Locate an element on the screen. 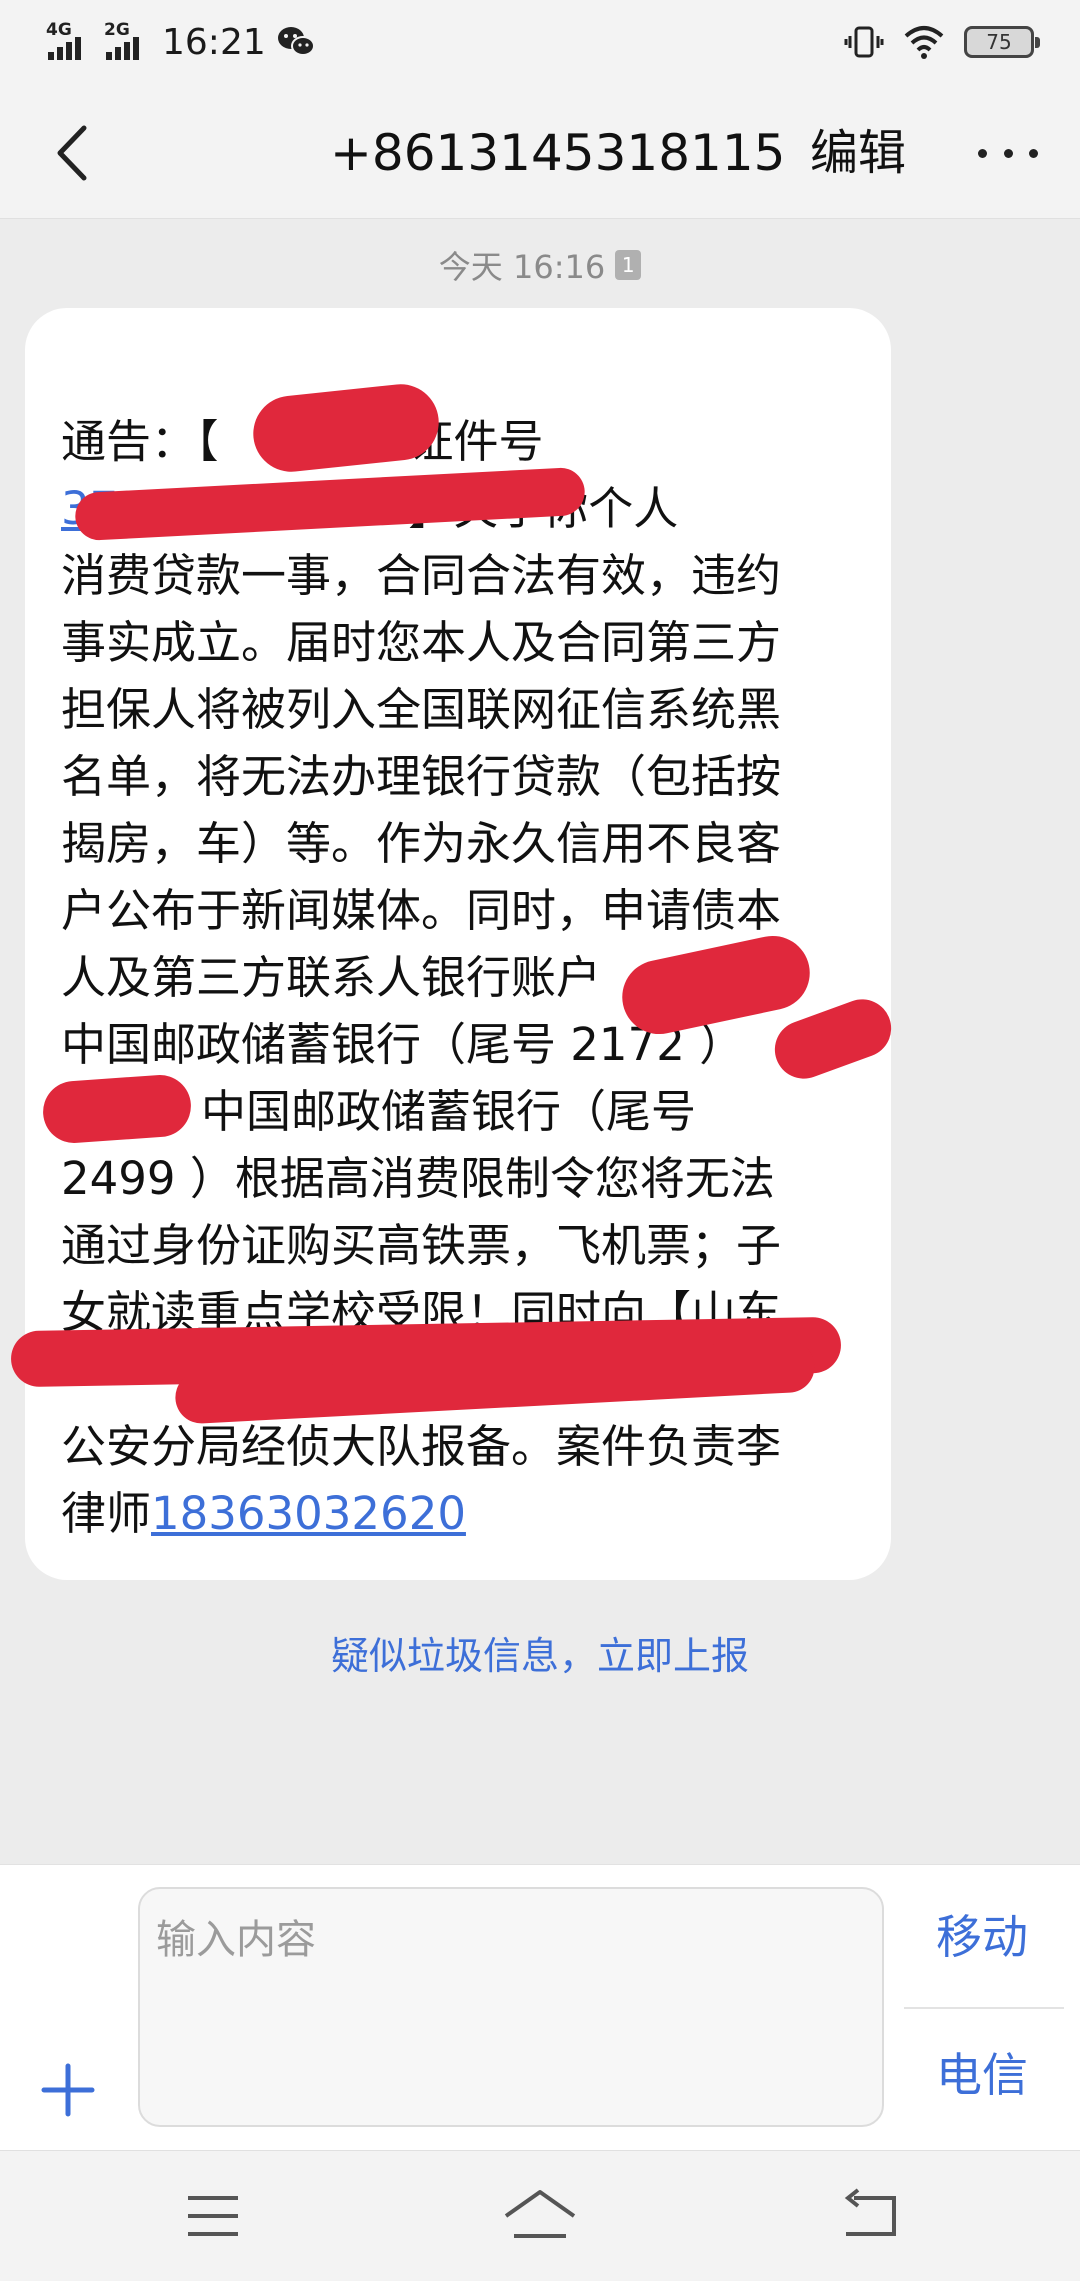 The width and height of the screenshot is (1080, 2281). system-nav-bar is located at coordinates (540, 2215).